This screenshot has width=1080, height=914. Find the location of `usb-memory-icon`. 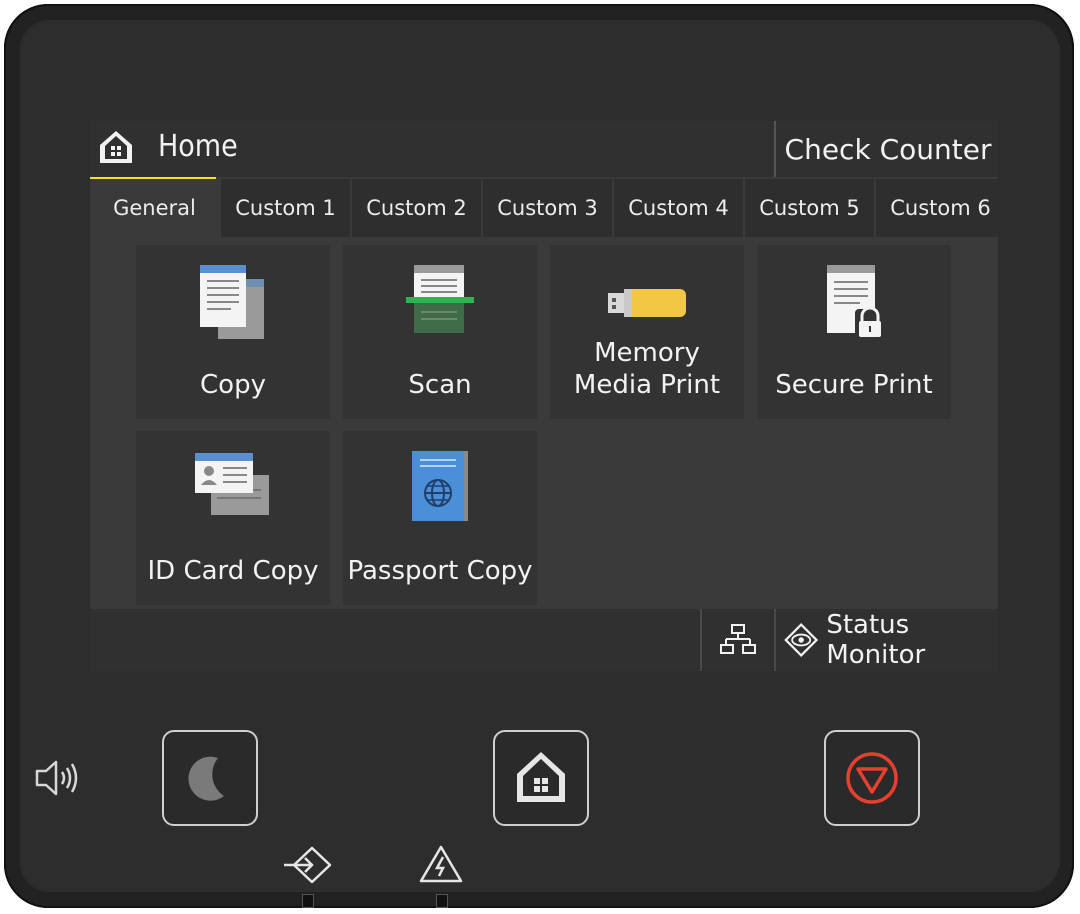

usb-memory-icon is located at coordinates (647, 303).